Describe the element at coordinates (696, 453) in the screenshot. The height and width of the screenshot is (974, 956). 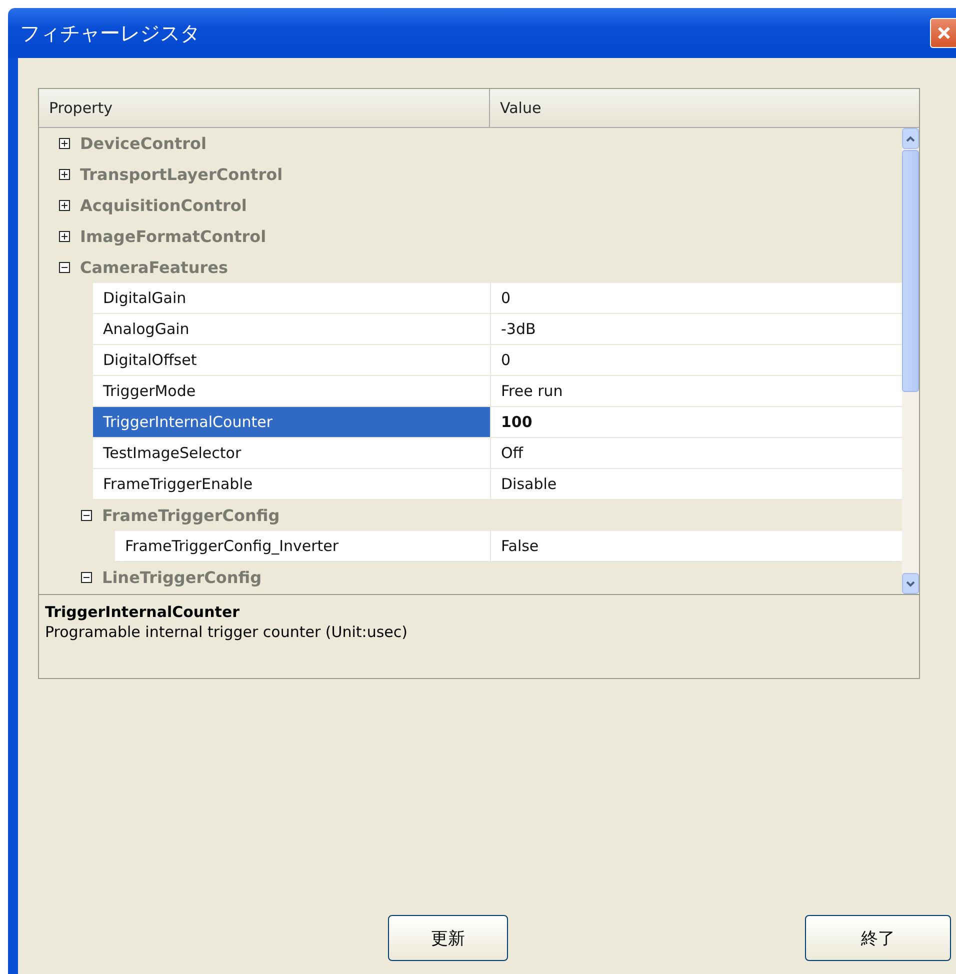
I see `property-value: Off` at that location.